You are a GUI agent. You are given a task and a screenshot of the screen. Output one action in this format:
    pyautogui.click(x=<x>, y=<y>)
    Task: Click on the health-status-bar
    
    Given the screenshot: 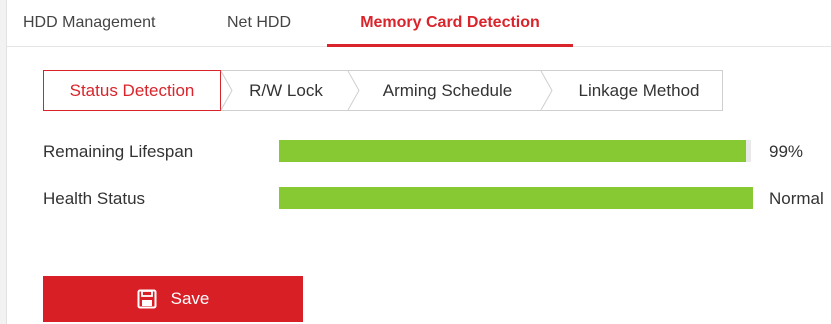 What is the action you would take?
    pyautogui.click(x=516, y=198)
    